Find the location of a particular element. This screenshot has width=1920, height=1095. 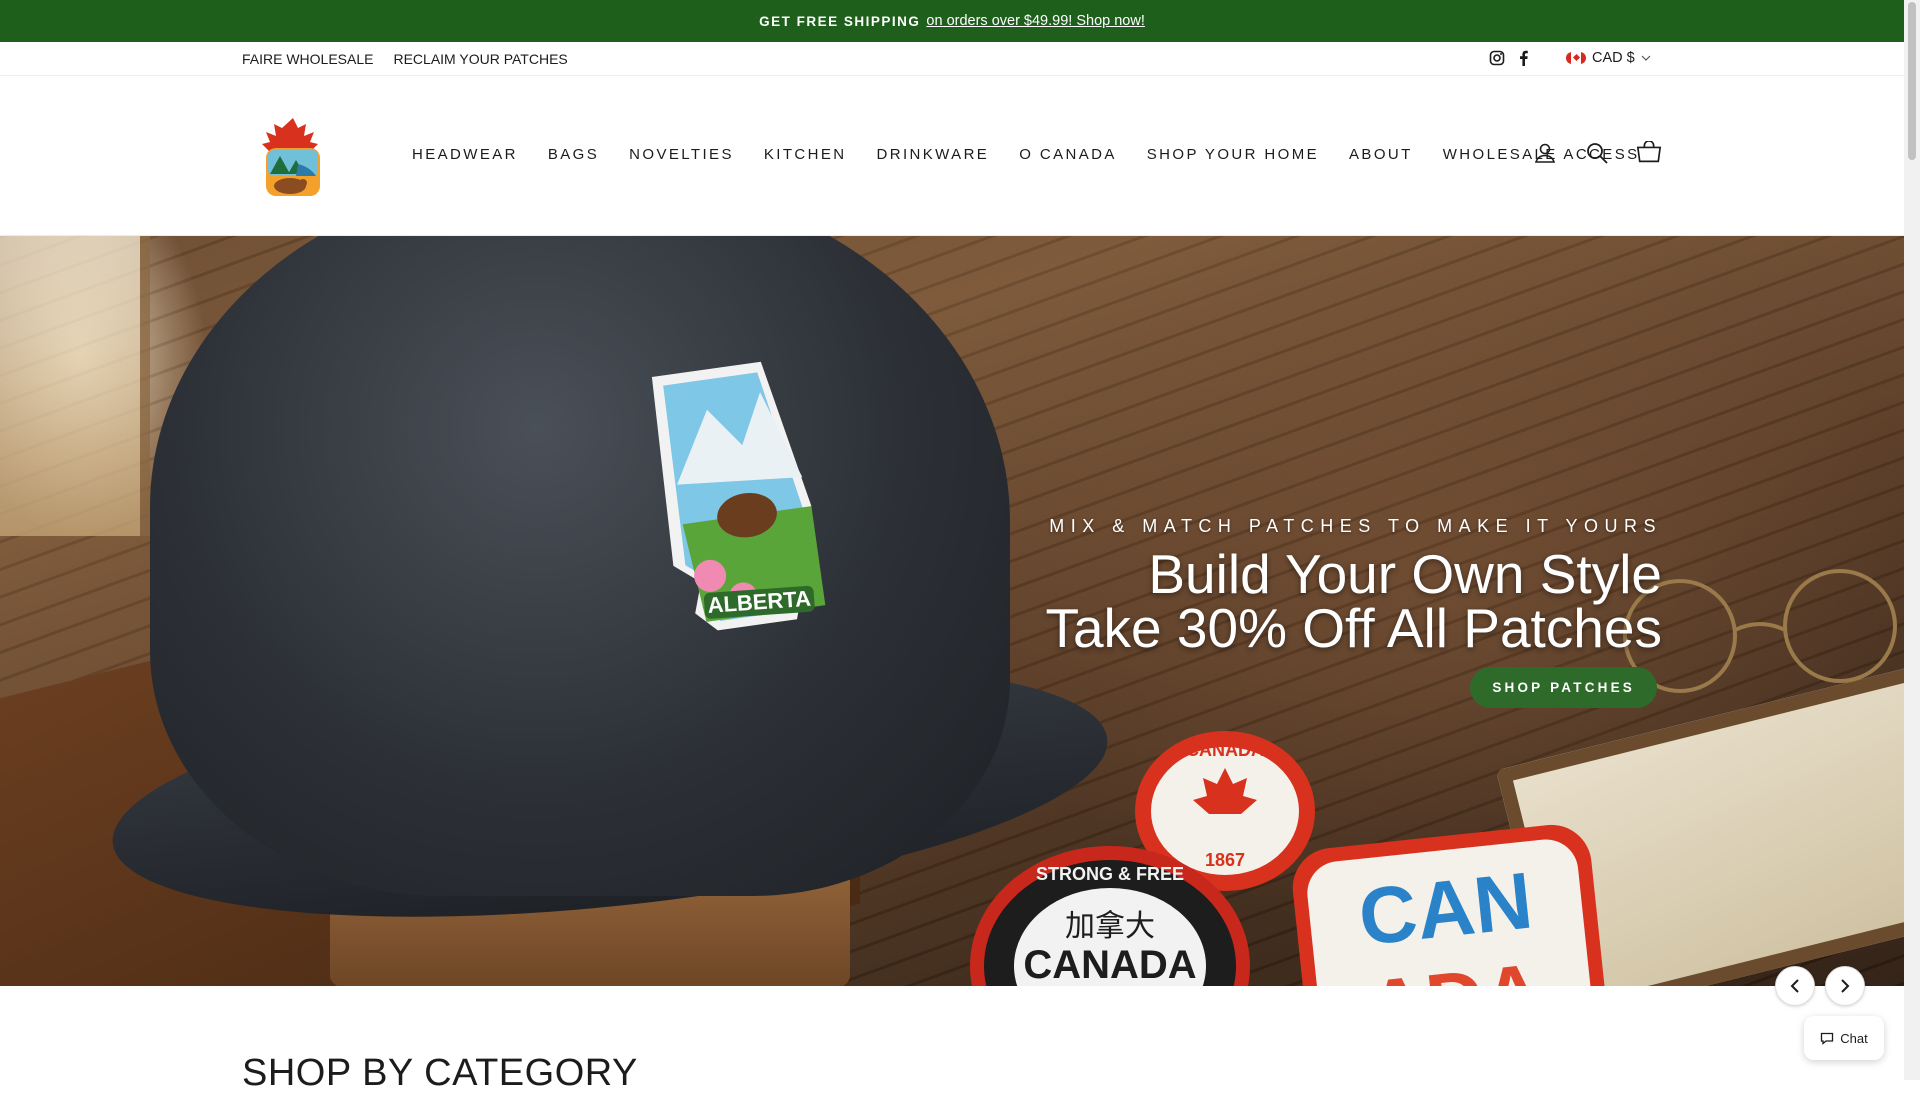

header-icons is located at coordinates (1597, 153).